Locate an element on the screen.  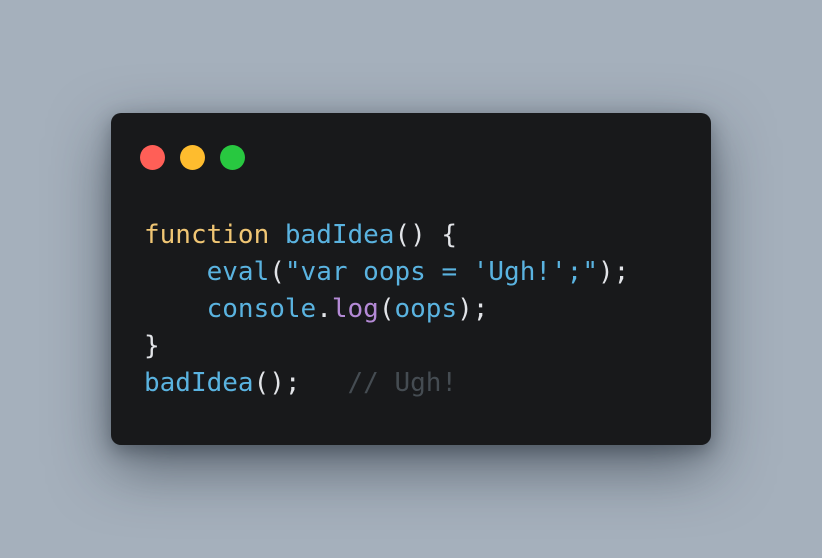
code-token-string: "var oops = 'Ugh!';" is located at coordinates (441, 272).